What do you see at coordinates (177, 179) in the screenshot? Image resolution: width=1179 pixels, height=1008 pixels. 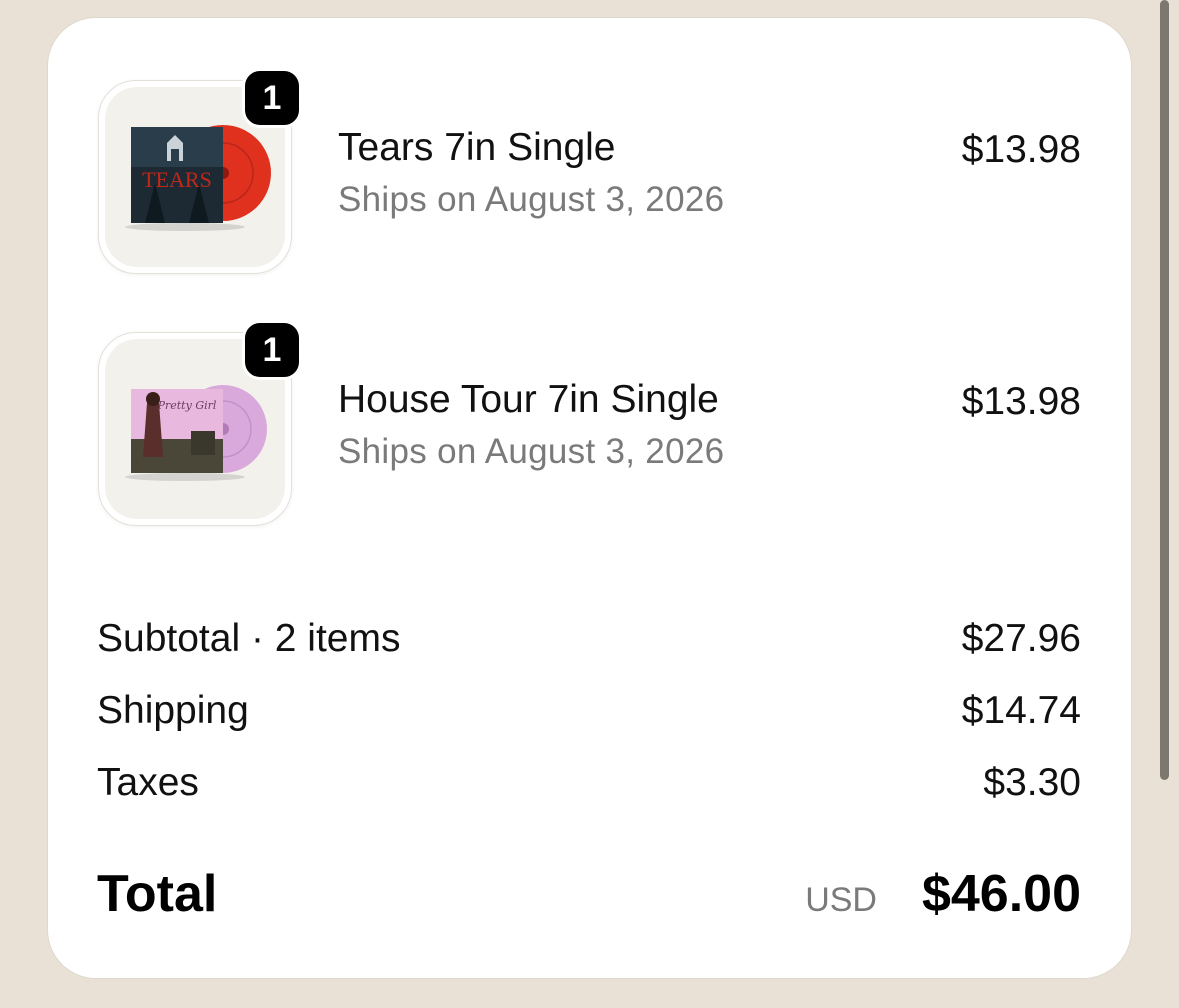 I see `svg-text: TEARS` at bounding box center [177, 179].